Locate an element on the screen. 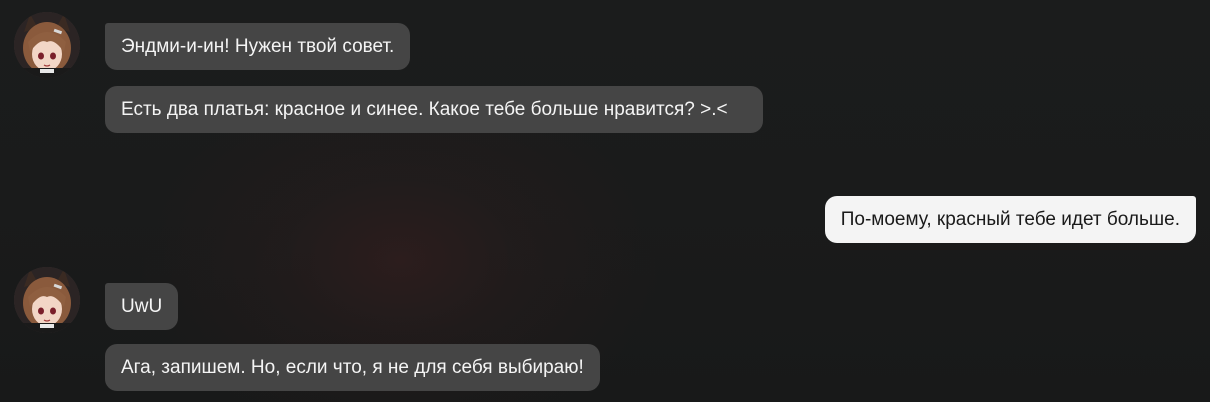  message-bubble-user-1: По-моему, красный тебе идет больше. is located at coordinates (1010, 219).